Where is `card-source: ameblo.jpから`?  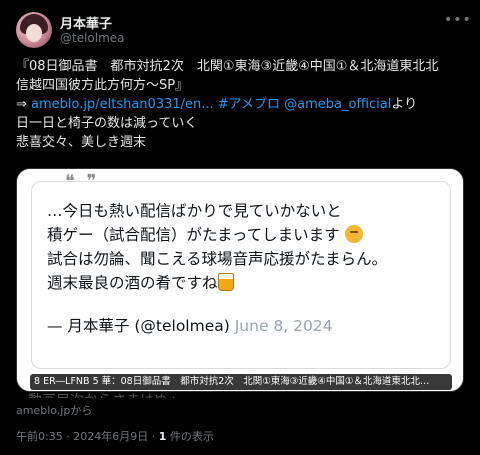 card-source: ameblo.jpから is located at coordinates (54, 410).